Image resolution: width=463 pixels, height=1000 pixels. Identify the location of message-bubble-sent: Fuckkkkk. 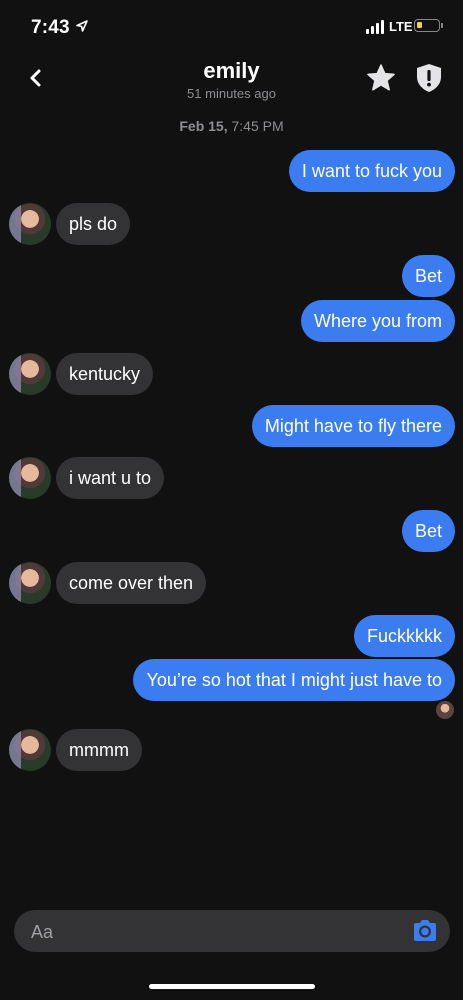
(404, 636).